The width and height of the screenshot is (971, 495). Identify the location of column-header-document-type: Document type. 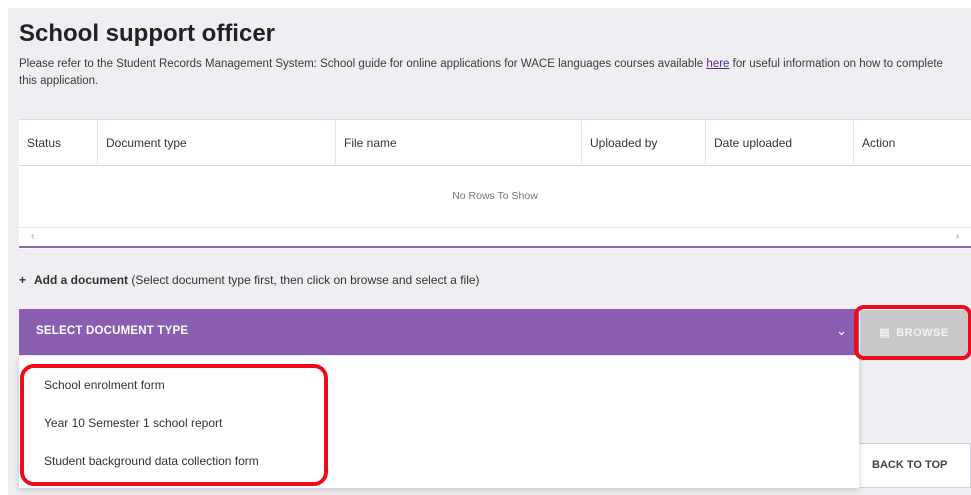
(216, 143).